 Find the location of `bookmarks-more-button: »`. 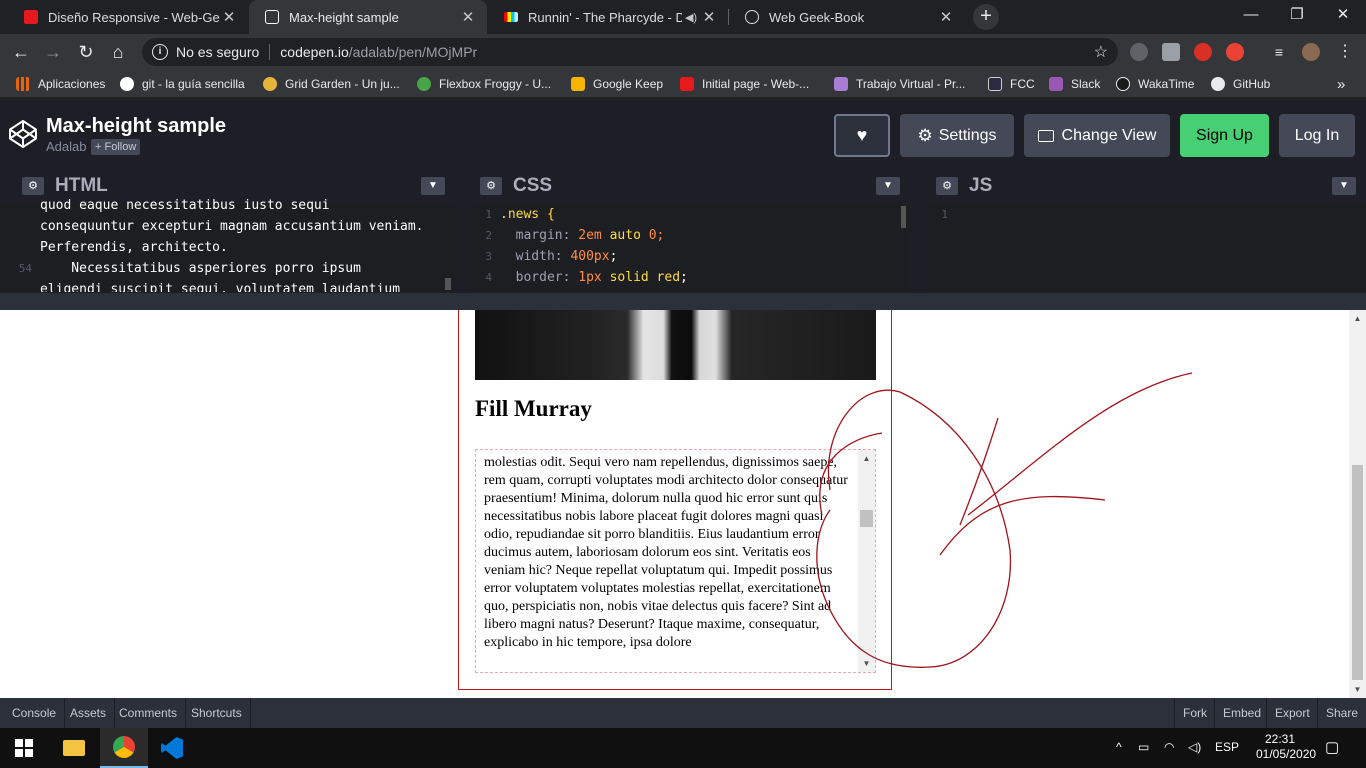

bookmarks-more-button: » is located at coordinates (1341, 84).